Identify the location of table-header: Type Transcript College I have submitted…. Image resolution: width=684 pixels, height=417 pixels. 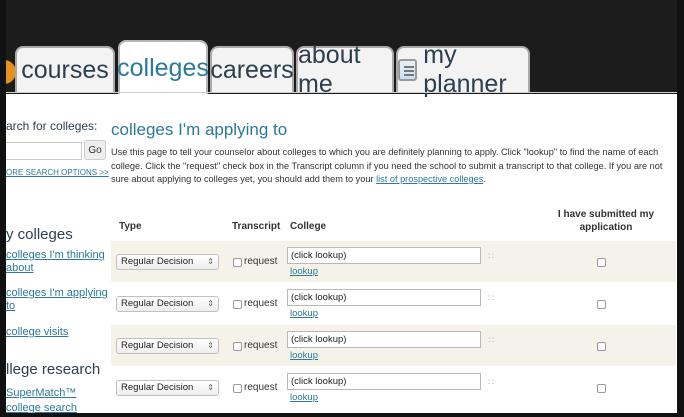
(393, 226).